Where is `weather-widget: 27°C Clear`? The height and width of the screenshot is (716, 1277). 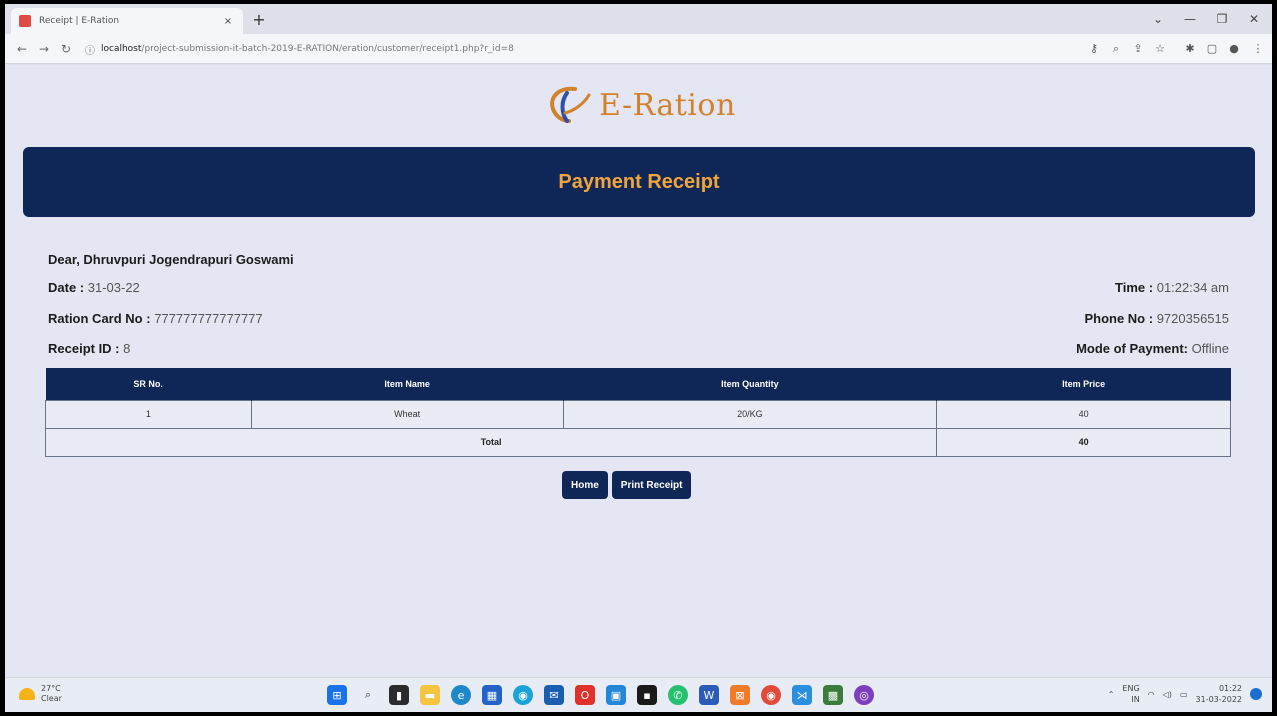 weather-widget: 27°C Clear is located at coordinates (40, 694).